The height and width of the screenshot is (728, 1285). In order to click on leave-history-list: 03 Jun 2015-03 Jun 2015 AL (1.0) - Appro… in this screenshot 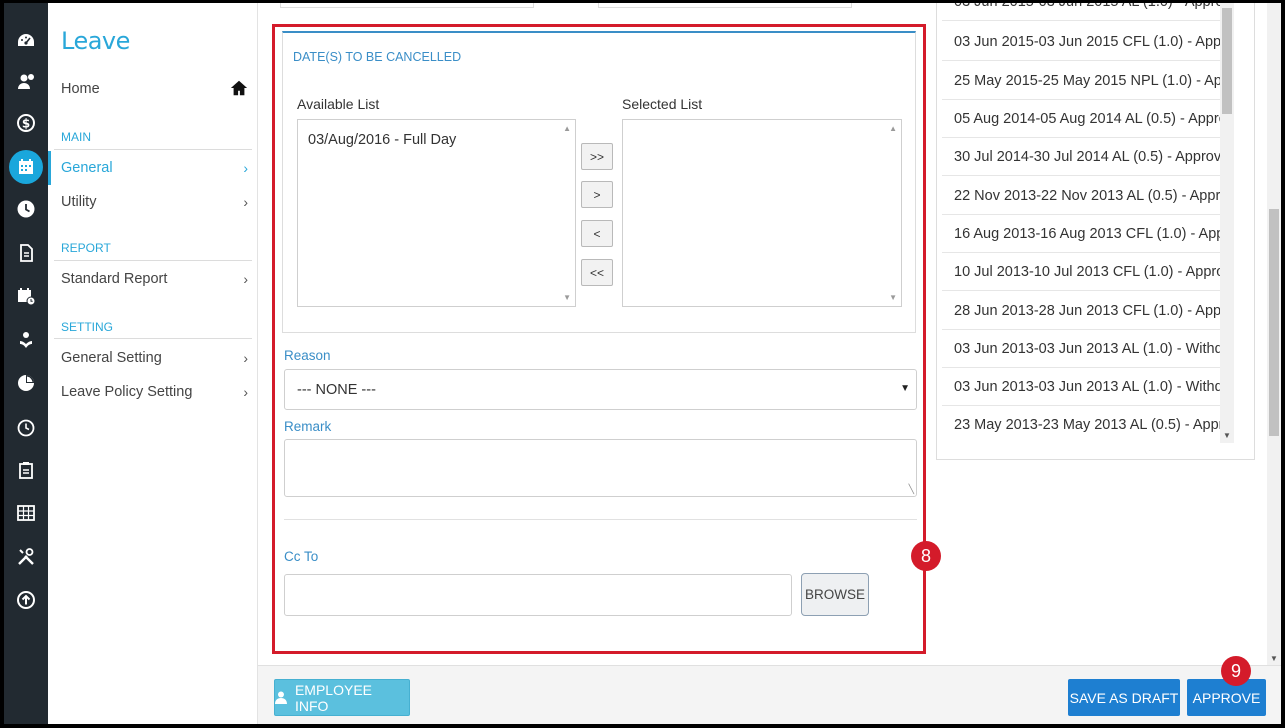, I will do `click(1084, 223)`.